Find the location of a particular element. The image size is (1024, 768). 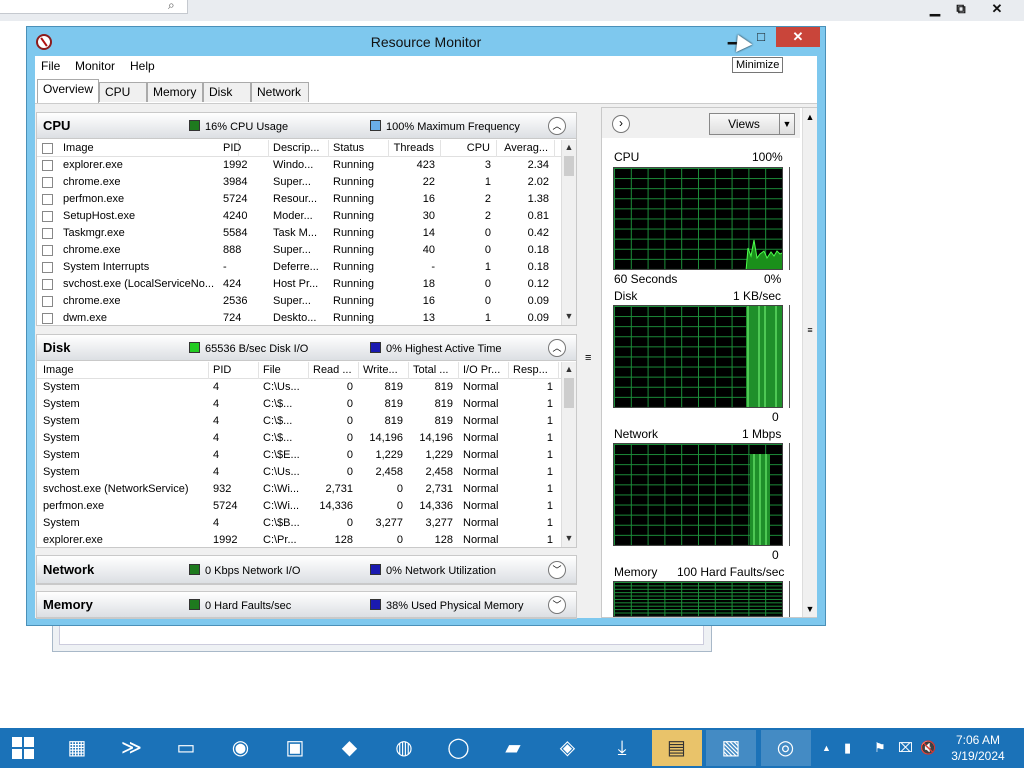

search-icon: ⌕ is located at coordinates (171, 6).